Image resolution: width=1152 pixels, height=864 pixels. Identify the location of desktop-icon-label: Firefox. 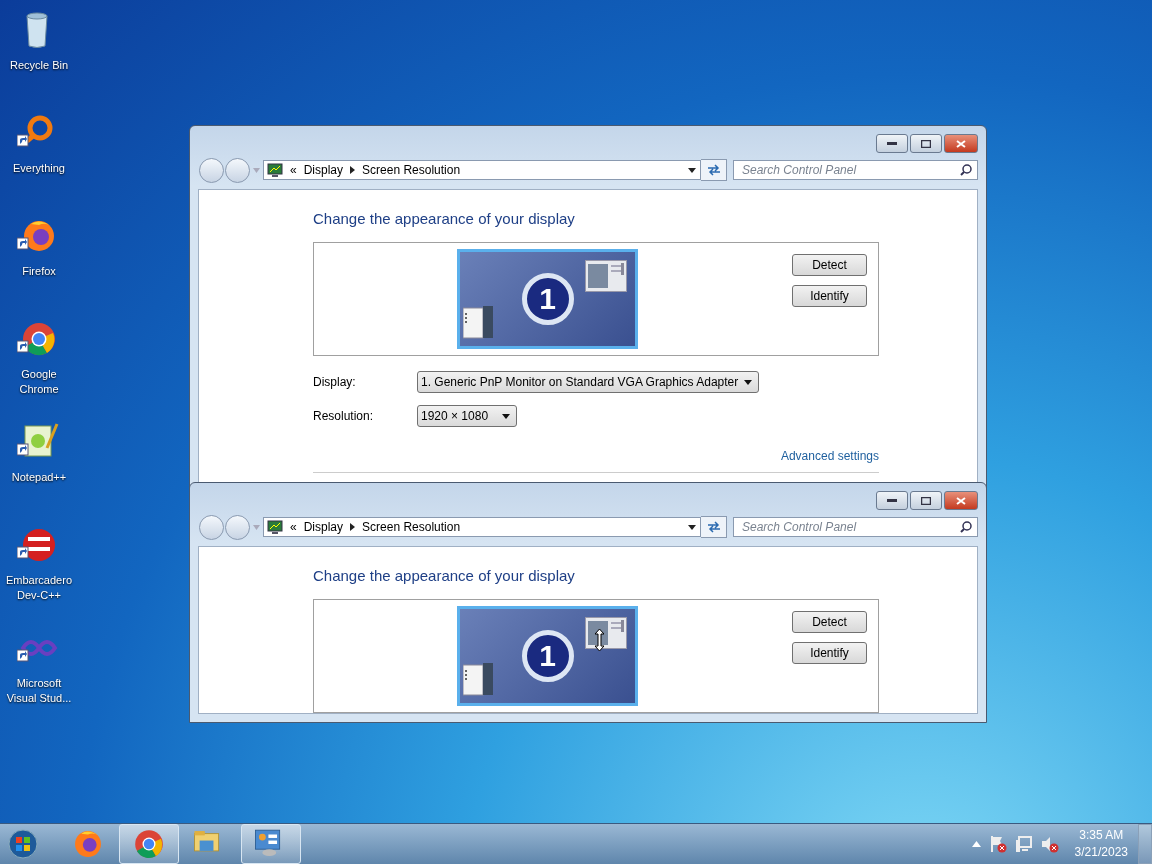
(39, 271).